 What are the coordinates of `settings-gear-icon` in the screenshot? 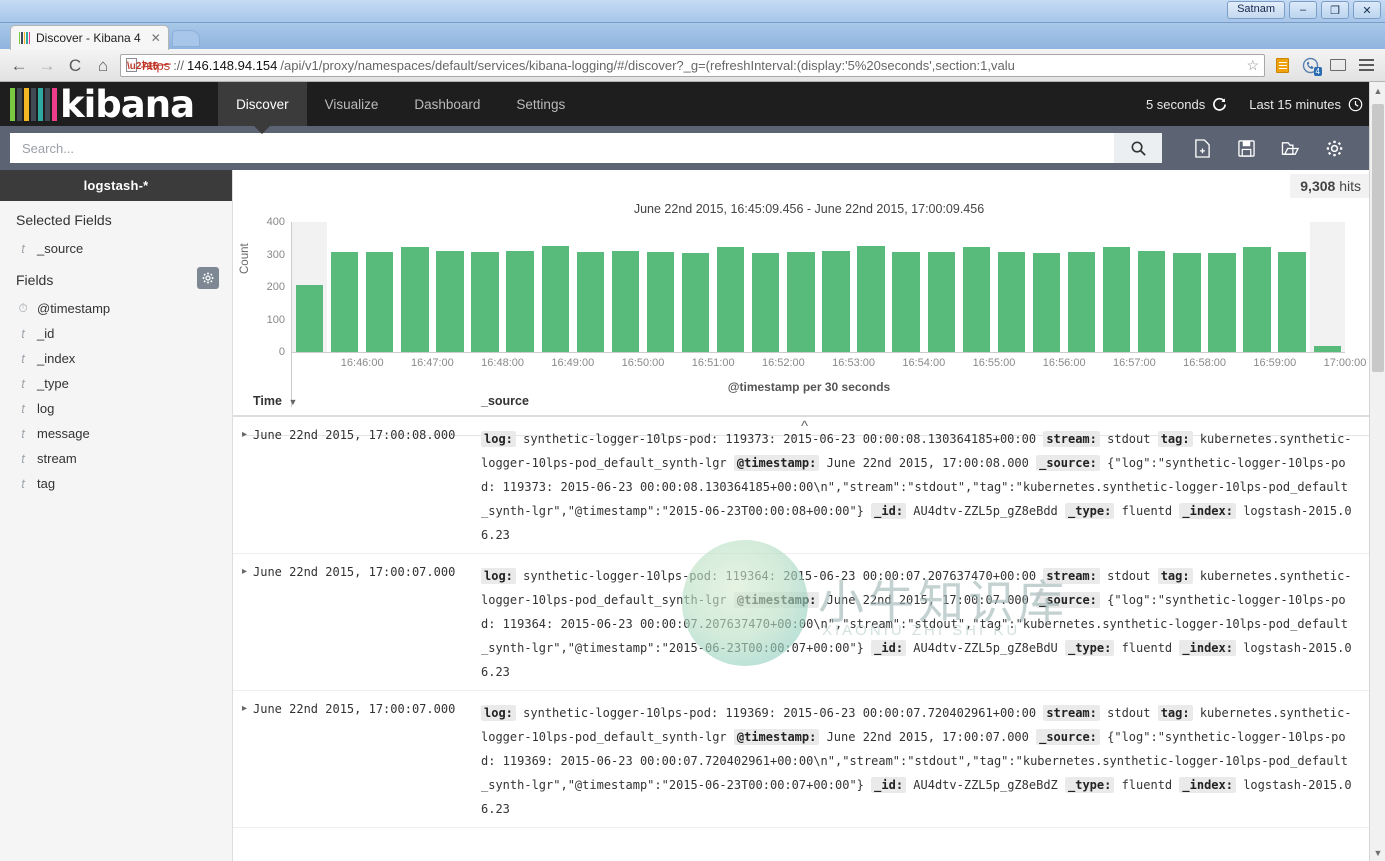 It's located at (1334, 148).